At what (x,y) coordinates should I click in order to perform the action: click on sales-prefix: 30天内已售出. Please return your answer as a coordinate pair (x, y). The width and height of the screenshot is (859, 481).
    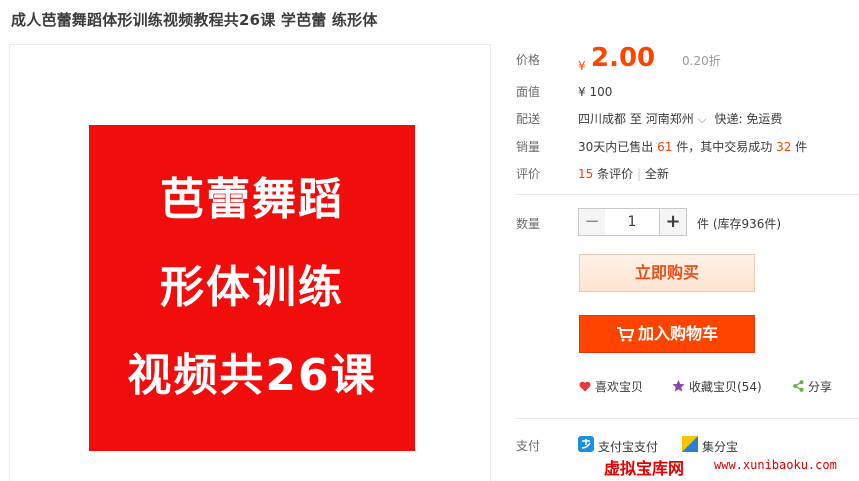
    Looking at the image, I should click on (616, 147).